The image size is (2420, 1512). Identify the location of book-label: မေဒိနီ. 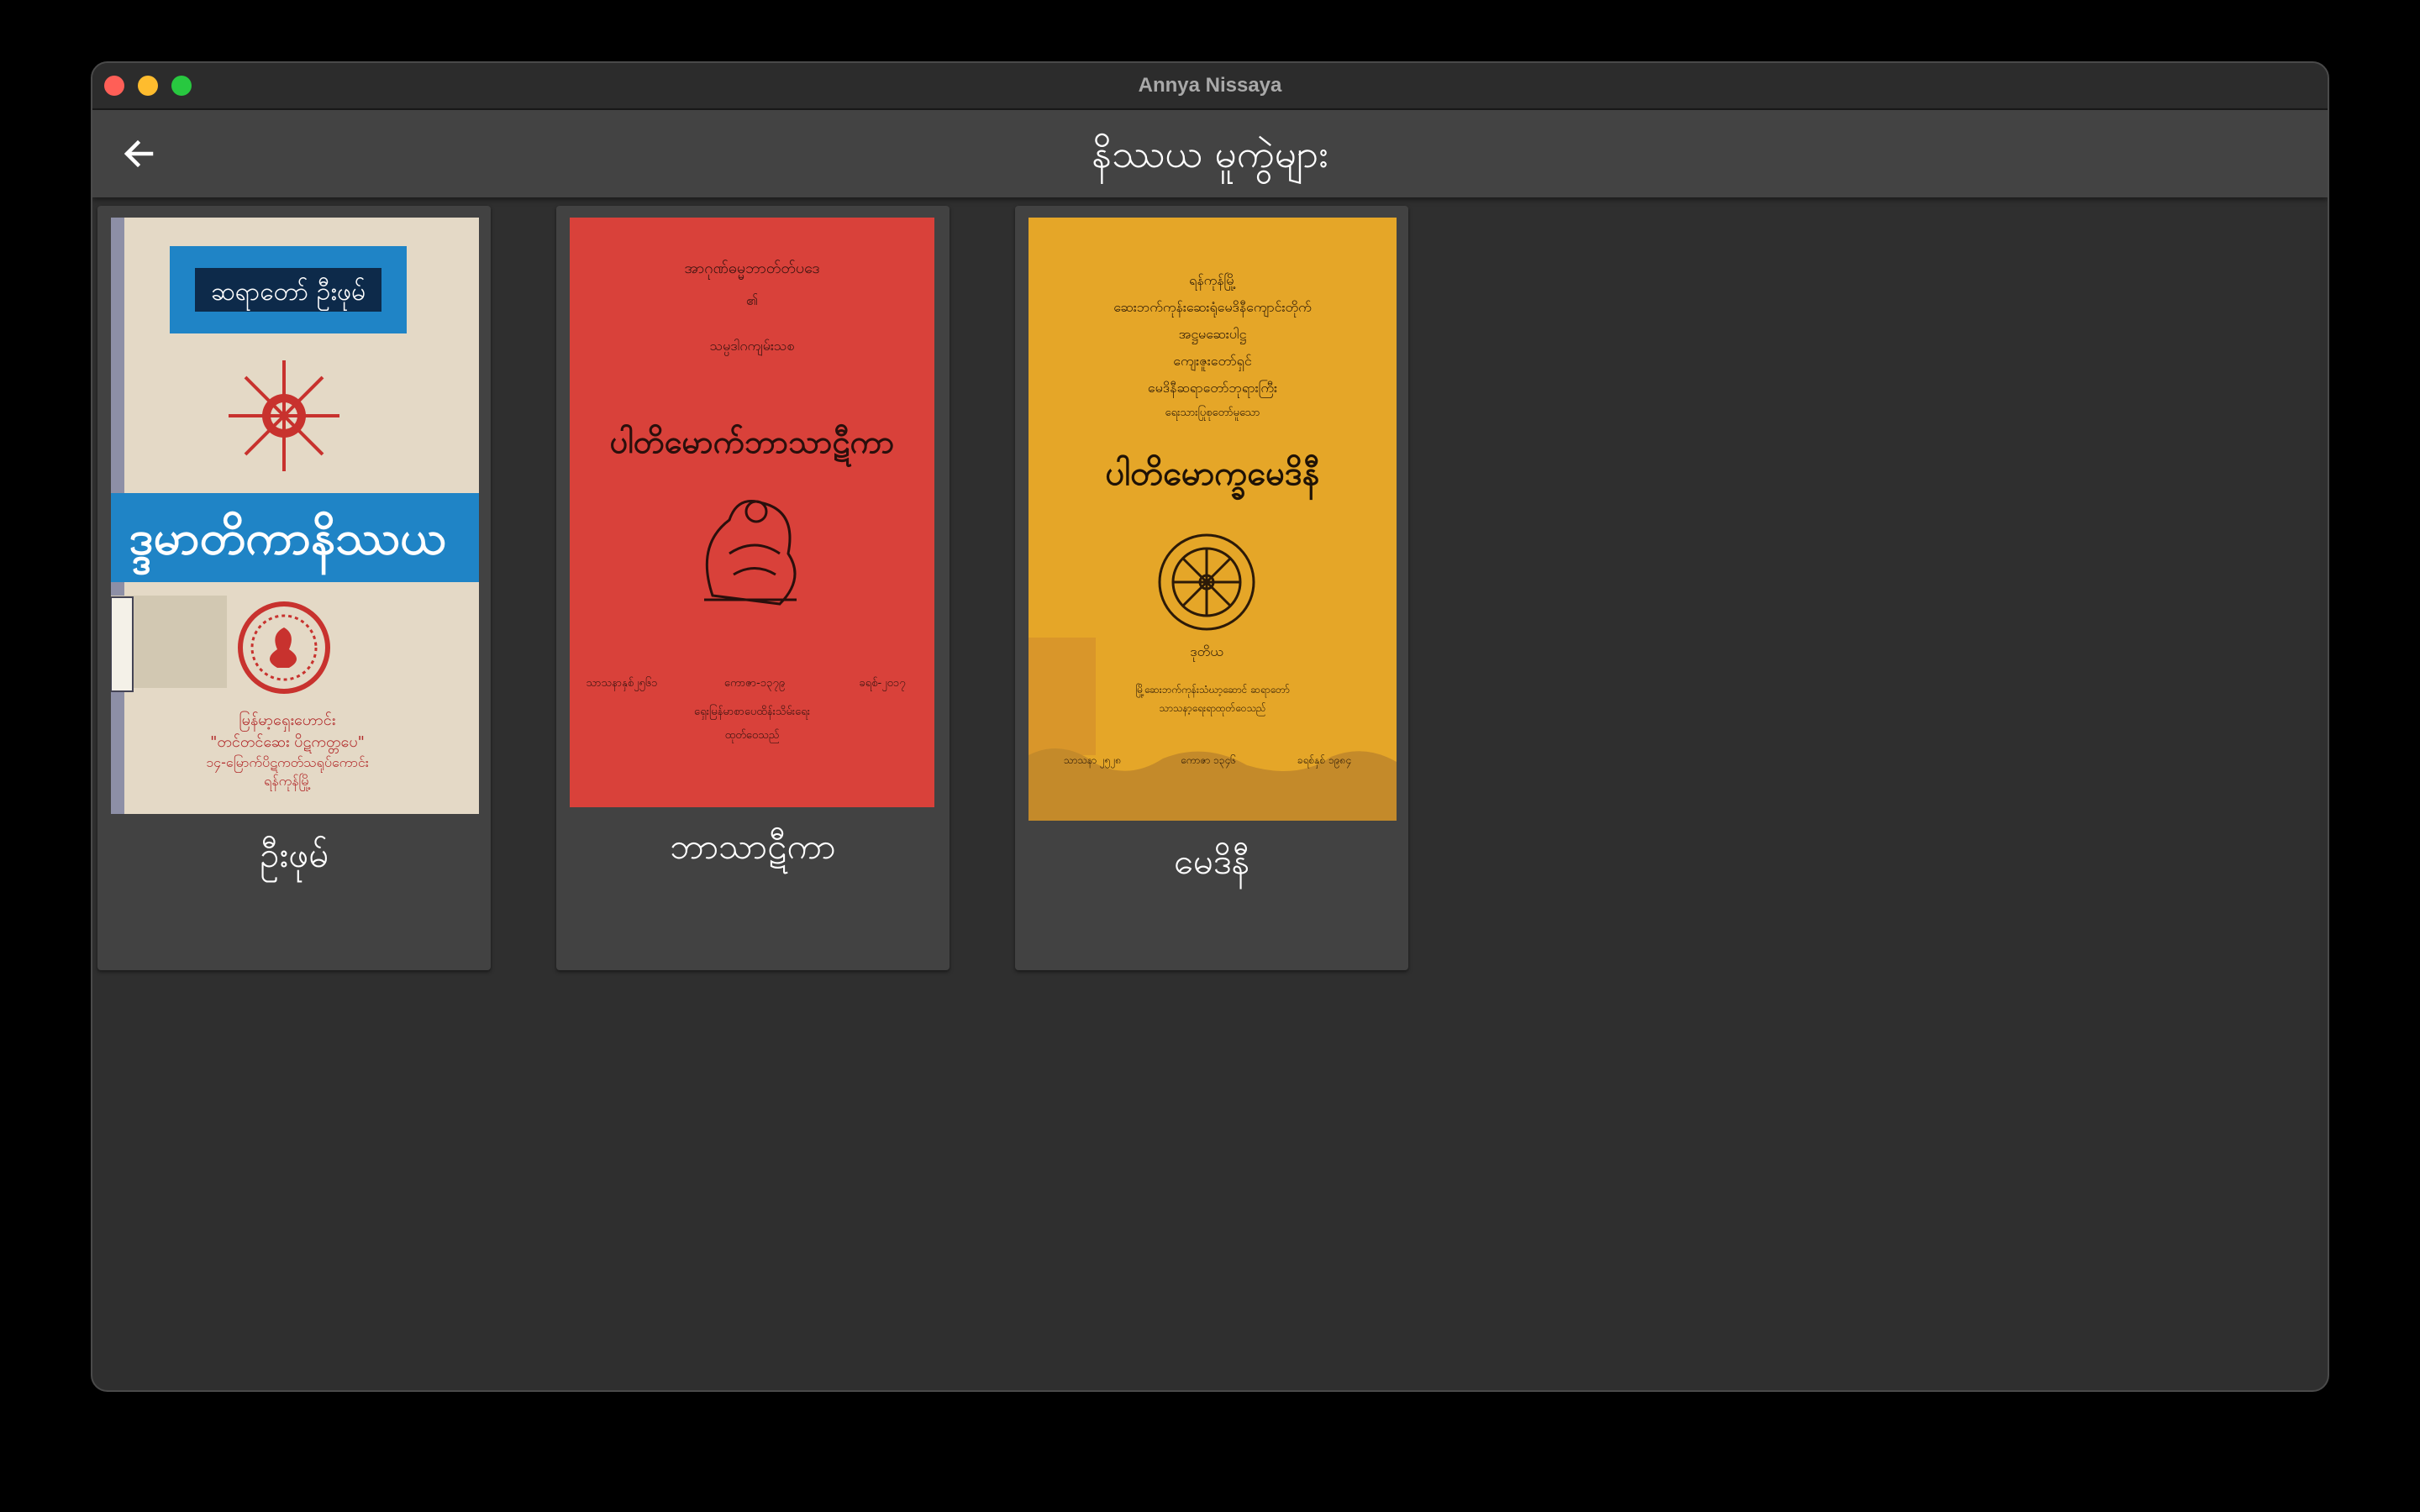
(1211, 861).